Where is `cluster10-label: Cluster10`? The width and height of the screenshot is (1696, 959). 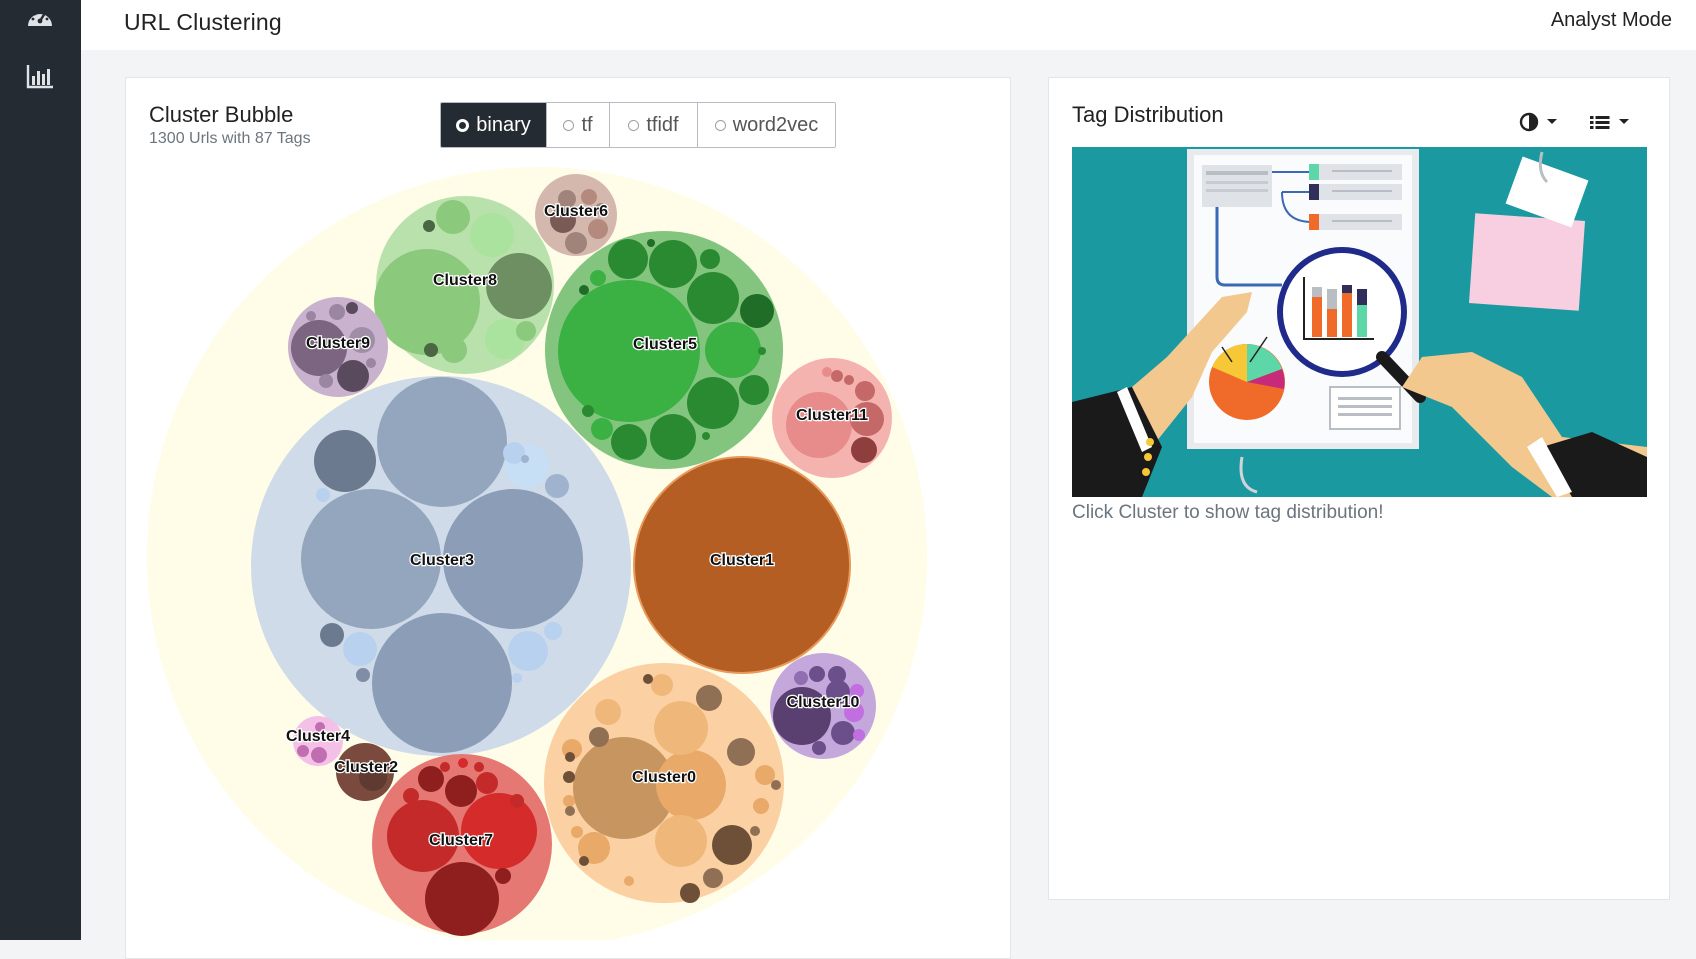 cluster10-label: Cluster10 is located at coordinates (823, 702).